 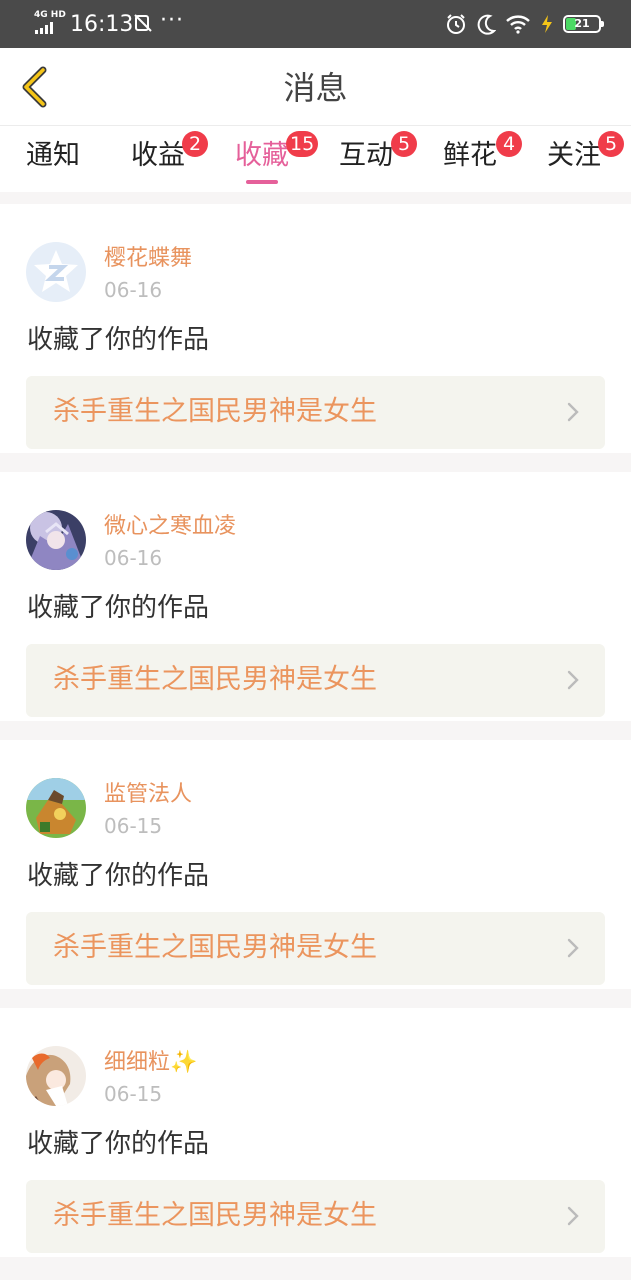 I want to click on tab-flowers: 鲜花 4, so click(x=482, y=156).